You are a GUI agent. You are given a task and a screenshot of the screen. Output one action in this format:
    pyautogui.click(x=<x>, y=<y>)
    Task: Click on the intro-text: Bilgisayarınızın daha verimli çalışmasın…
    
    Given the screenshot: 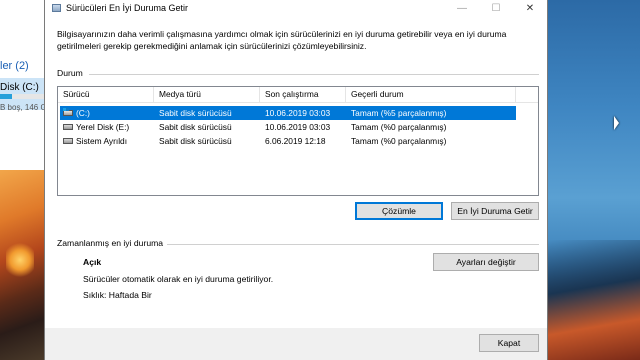 What is the action you would take?
    pyautogui.click(x=282, y=40)
    